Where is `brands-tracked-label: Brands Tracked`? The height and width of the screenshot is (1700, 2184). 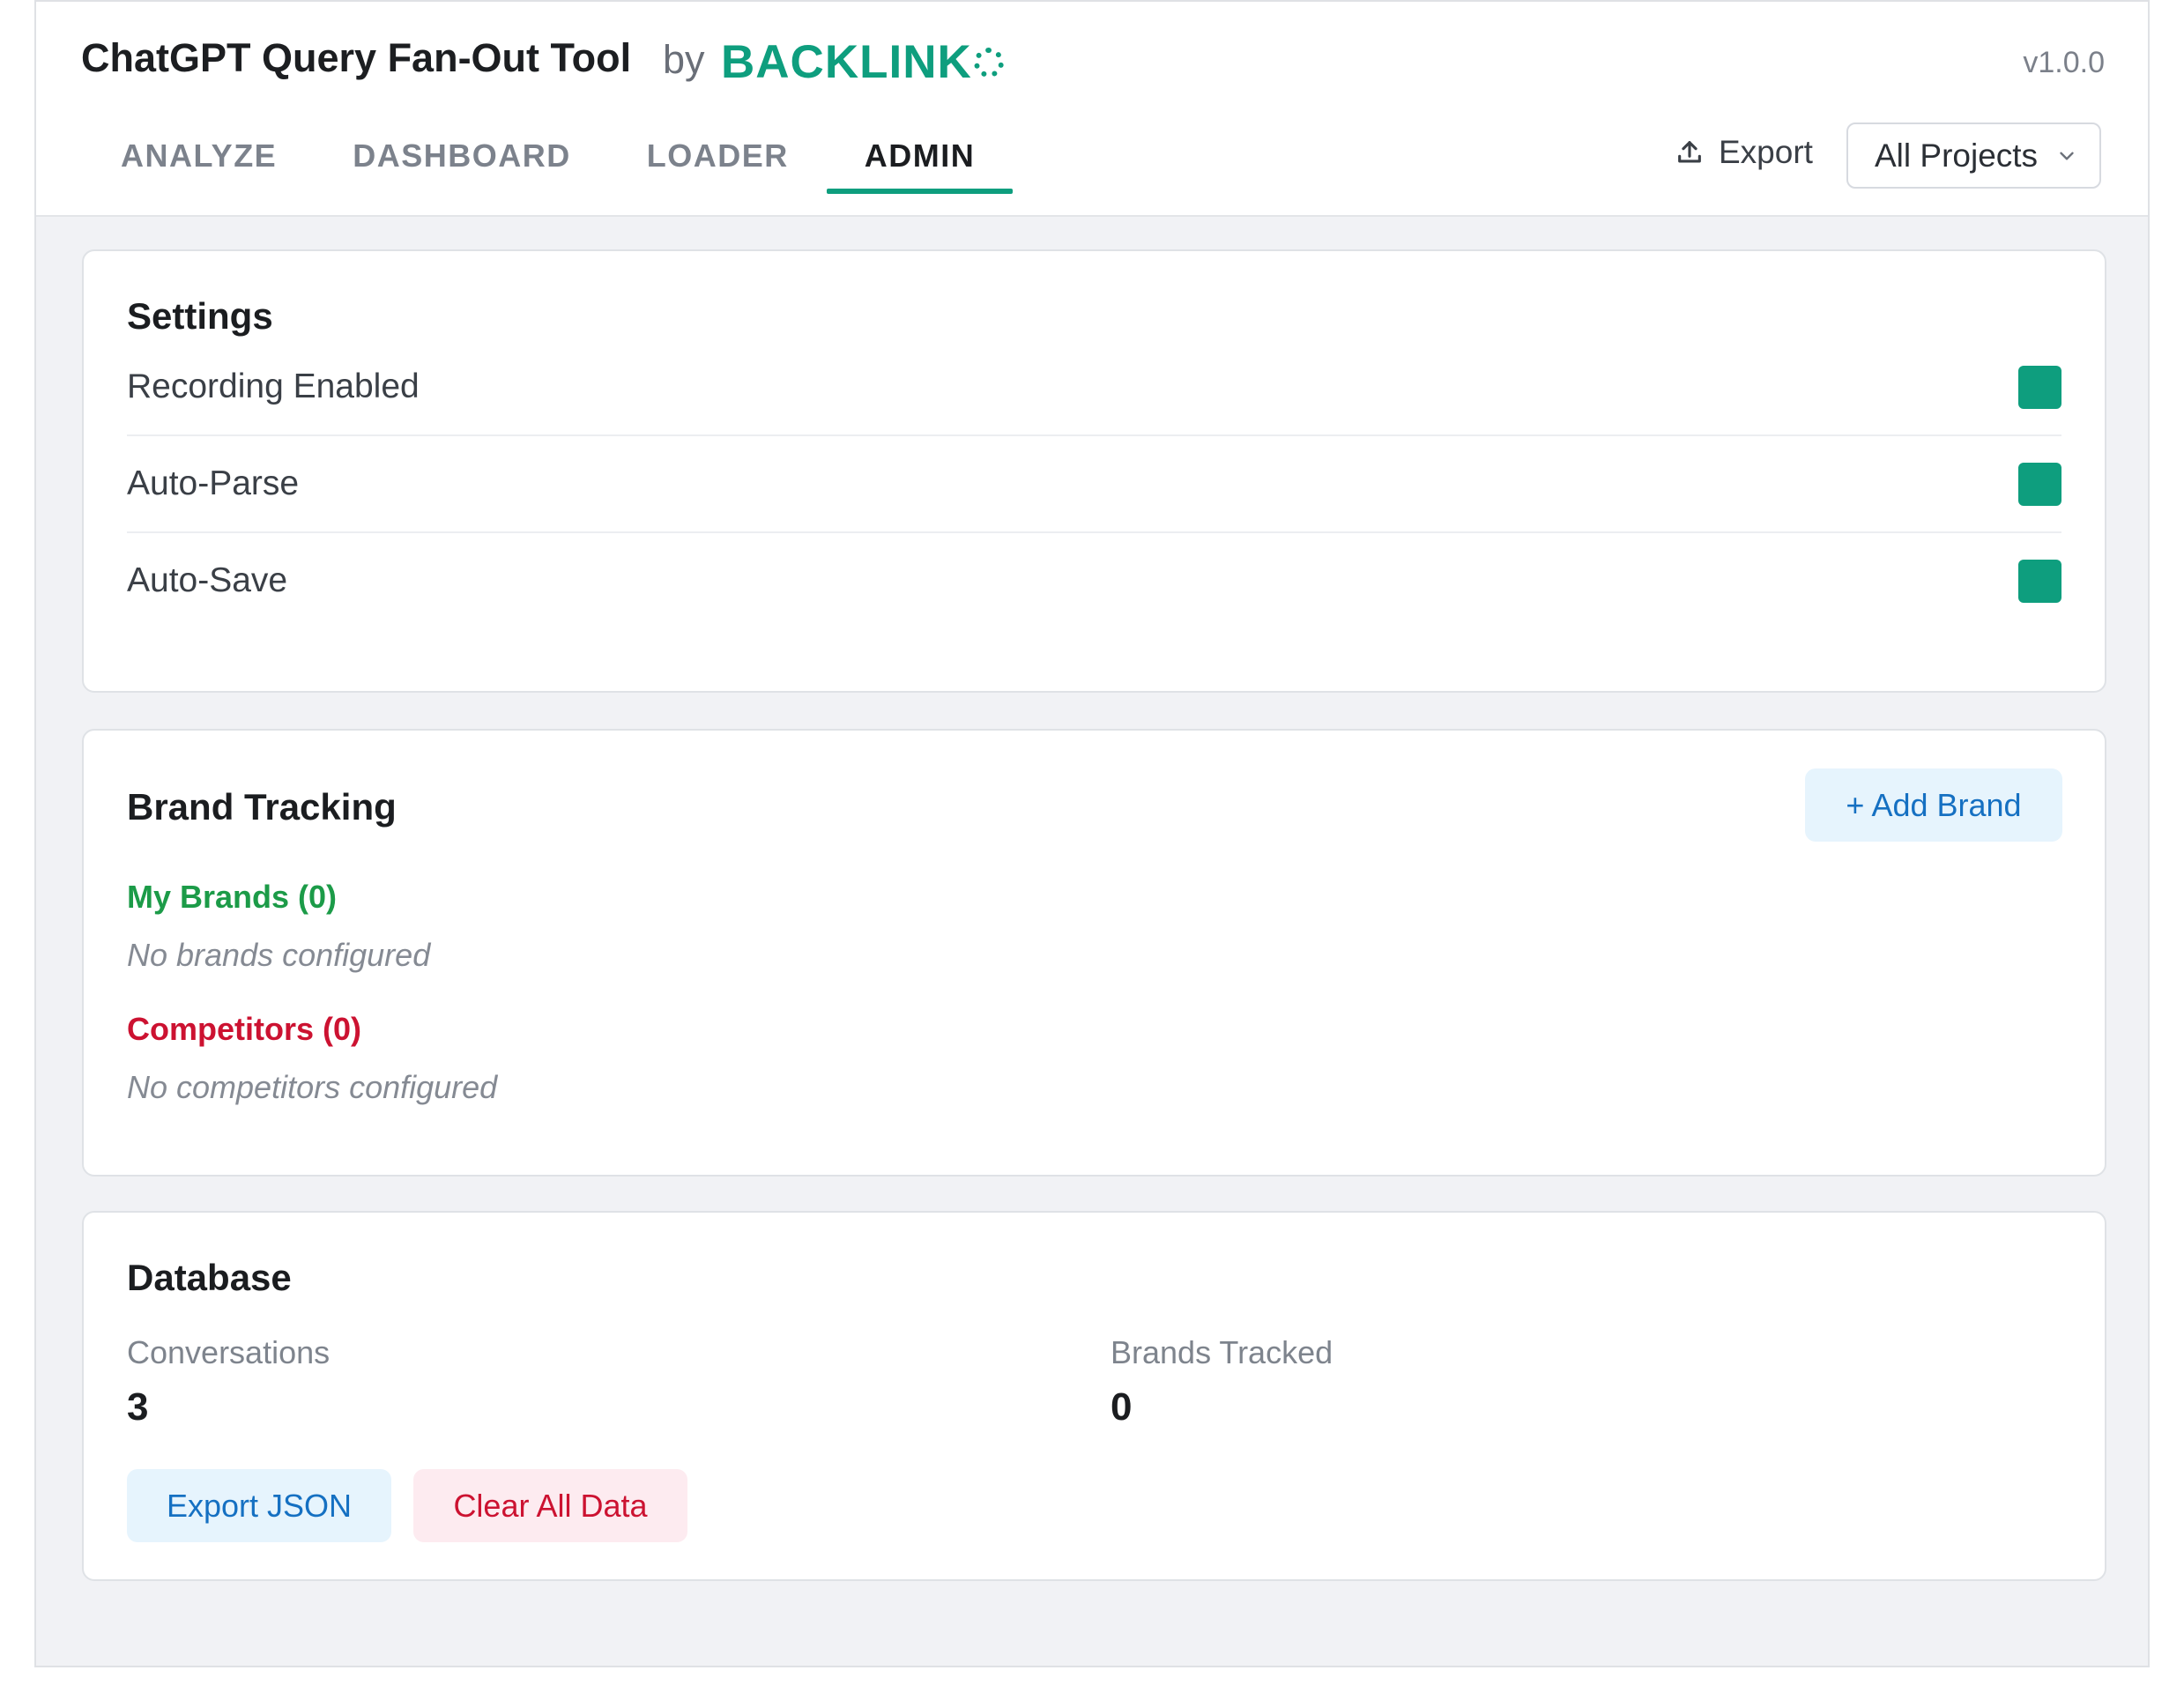 brands-tracked-label: Brands Tracked is located at coordinates (1222, 1352).